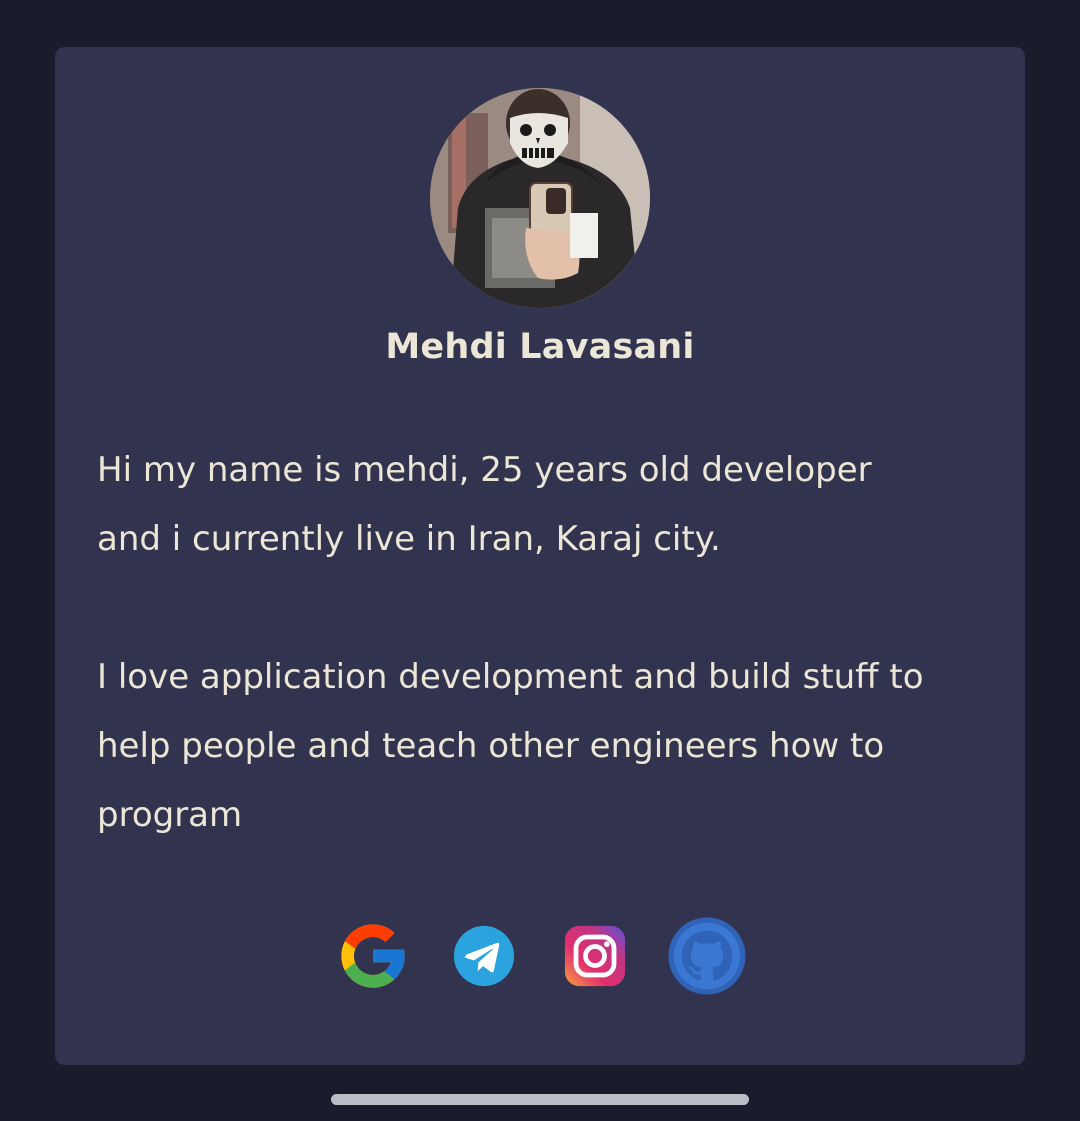 This screenshot has height=1121, width=1080. I want to click on instagram-link, so click(595, 956).